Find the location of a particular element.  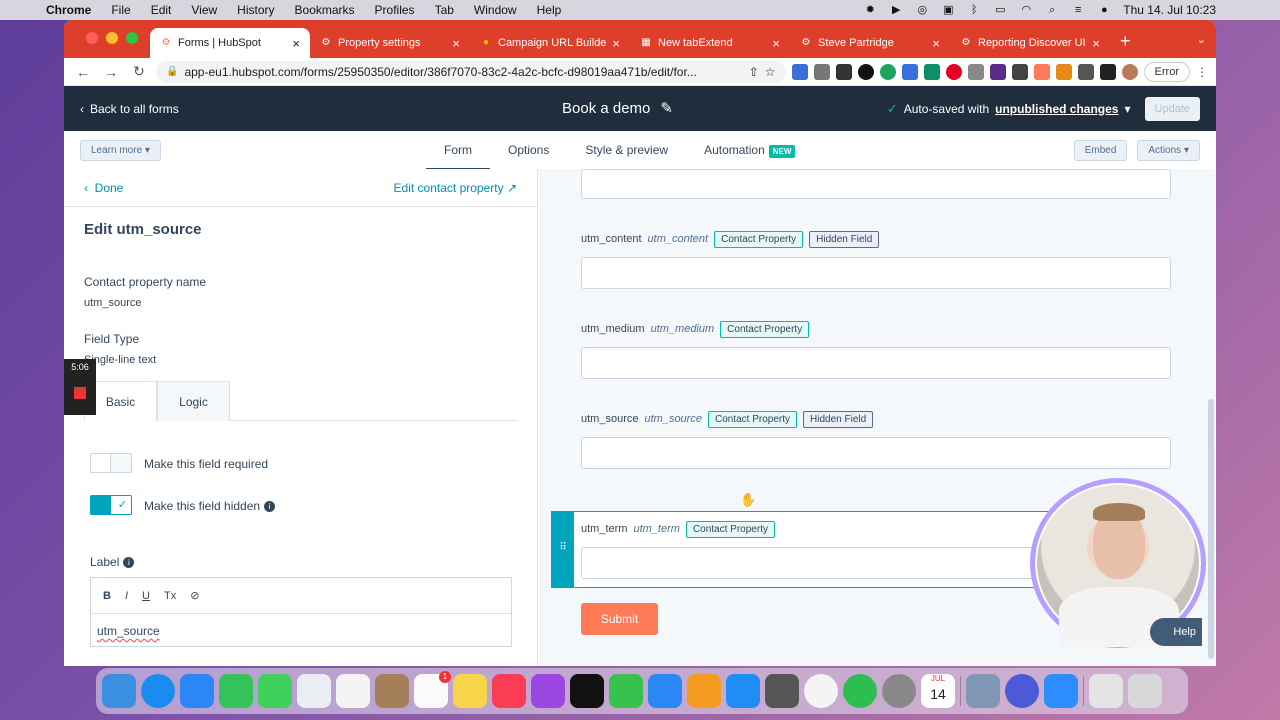

minimize-window-button is located at coordinates (112, 38).